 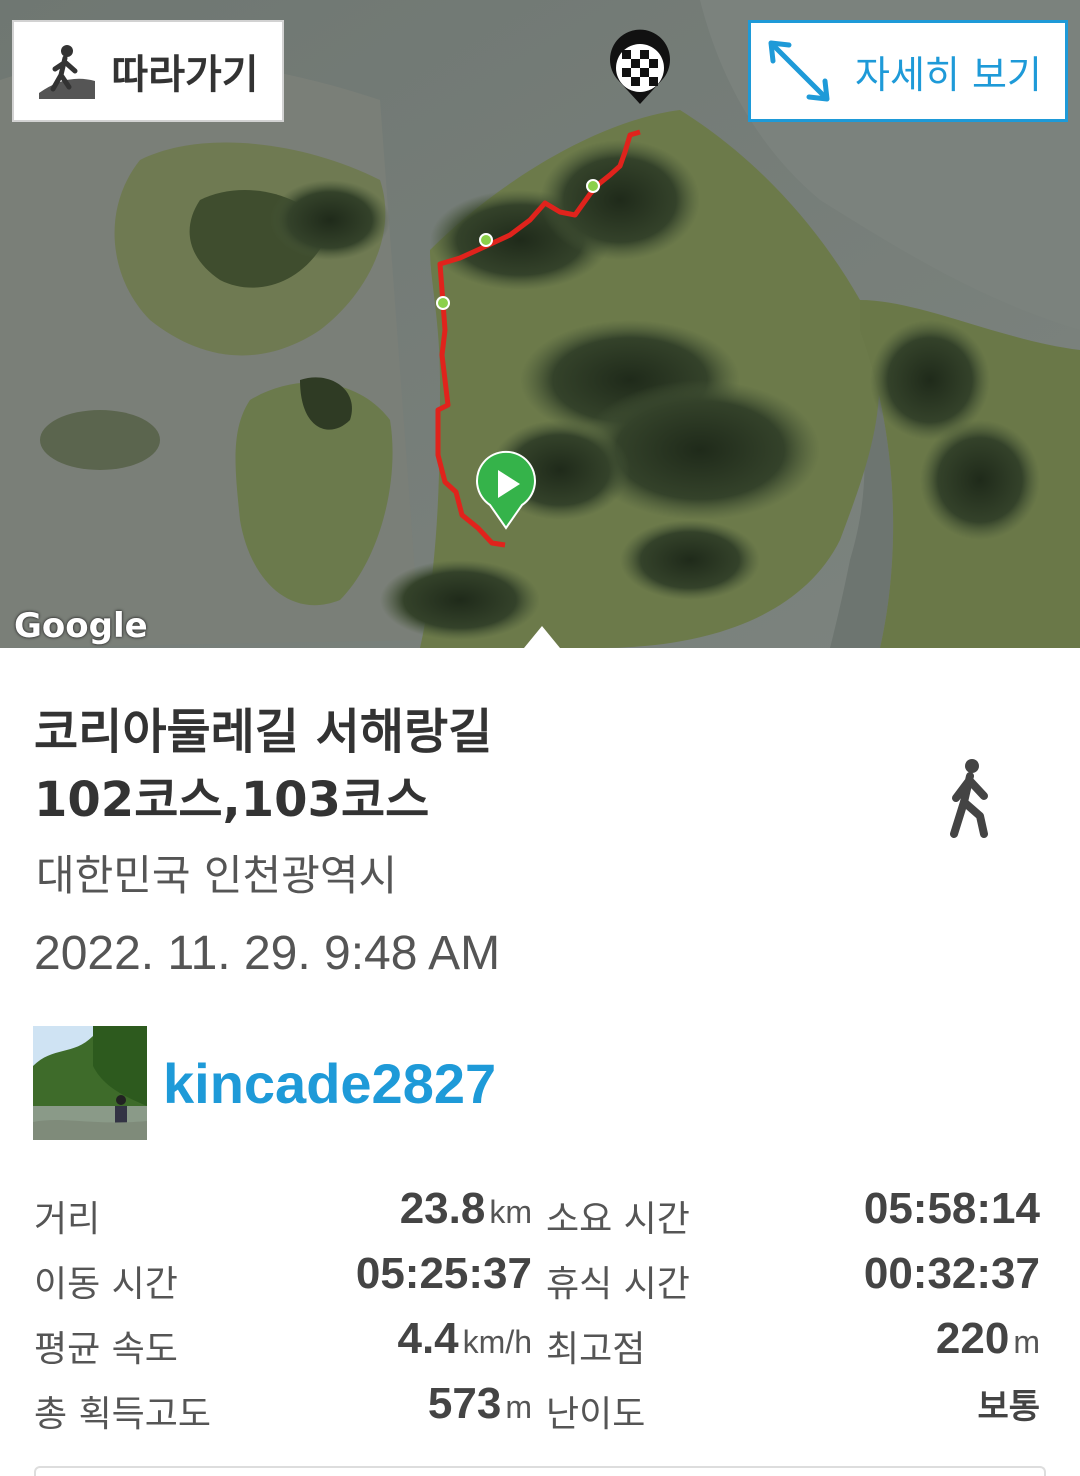 I want to click on stats-row: 이동 시간 05:25:37 휴식 시간 00:32:37, so click(x=540, y=1277).